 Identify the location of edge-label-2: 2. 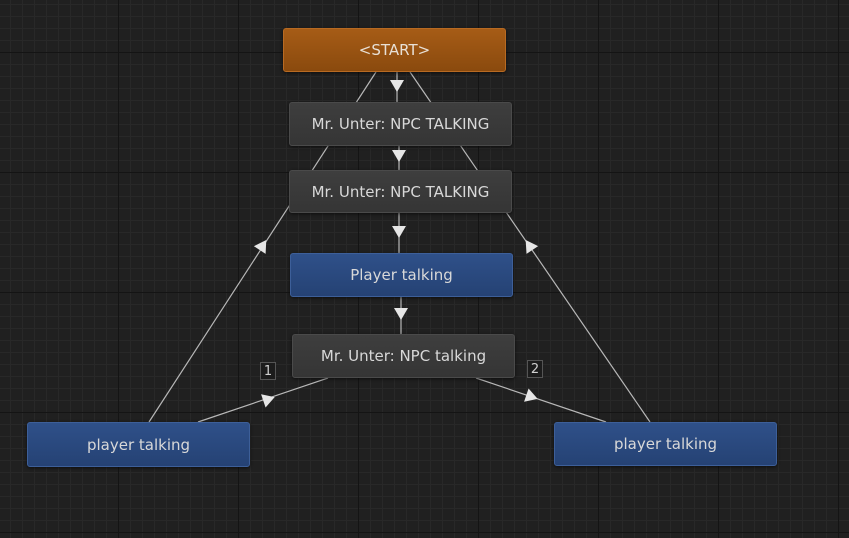
(535, 369).